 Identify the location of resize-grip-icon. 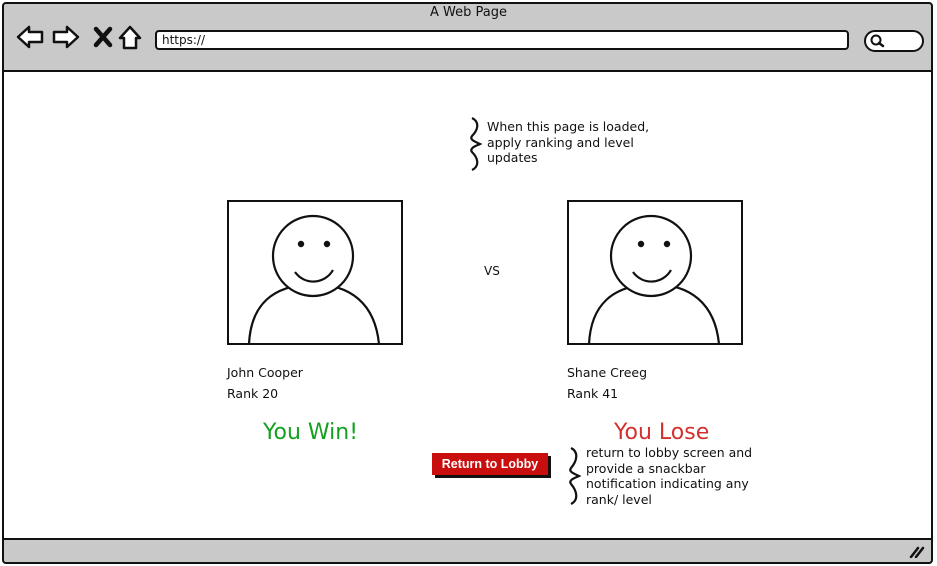
(917, 551).